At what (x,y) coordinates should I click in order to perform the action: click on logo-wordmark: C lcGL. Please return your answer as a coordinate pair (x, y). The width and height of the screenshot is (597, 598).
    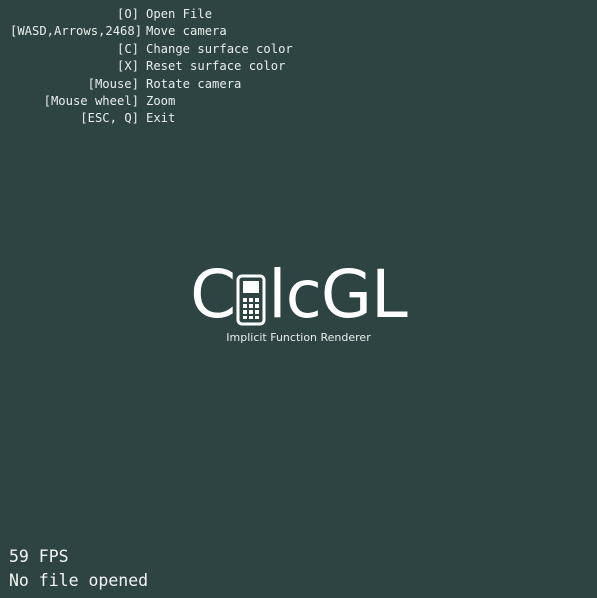
    Looking at the image, I should click on (299, 294).